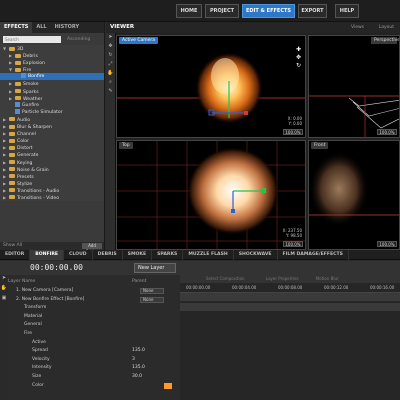  Describe the element at coordinates (52, 154) in the screenshot. I see `effect-tree-item: ▶ Generate` at that location.